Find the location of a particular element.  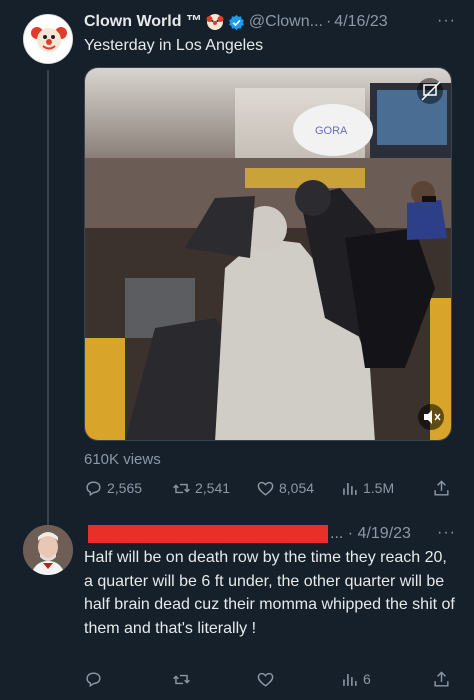

reply-views-count: 6 is located at coordinates (367, 679).